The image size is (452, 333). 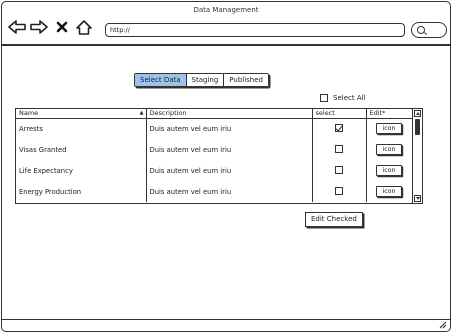 I want to click on toolbar-divider, so click(x=226, y=45).